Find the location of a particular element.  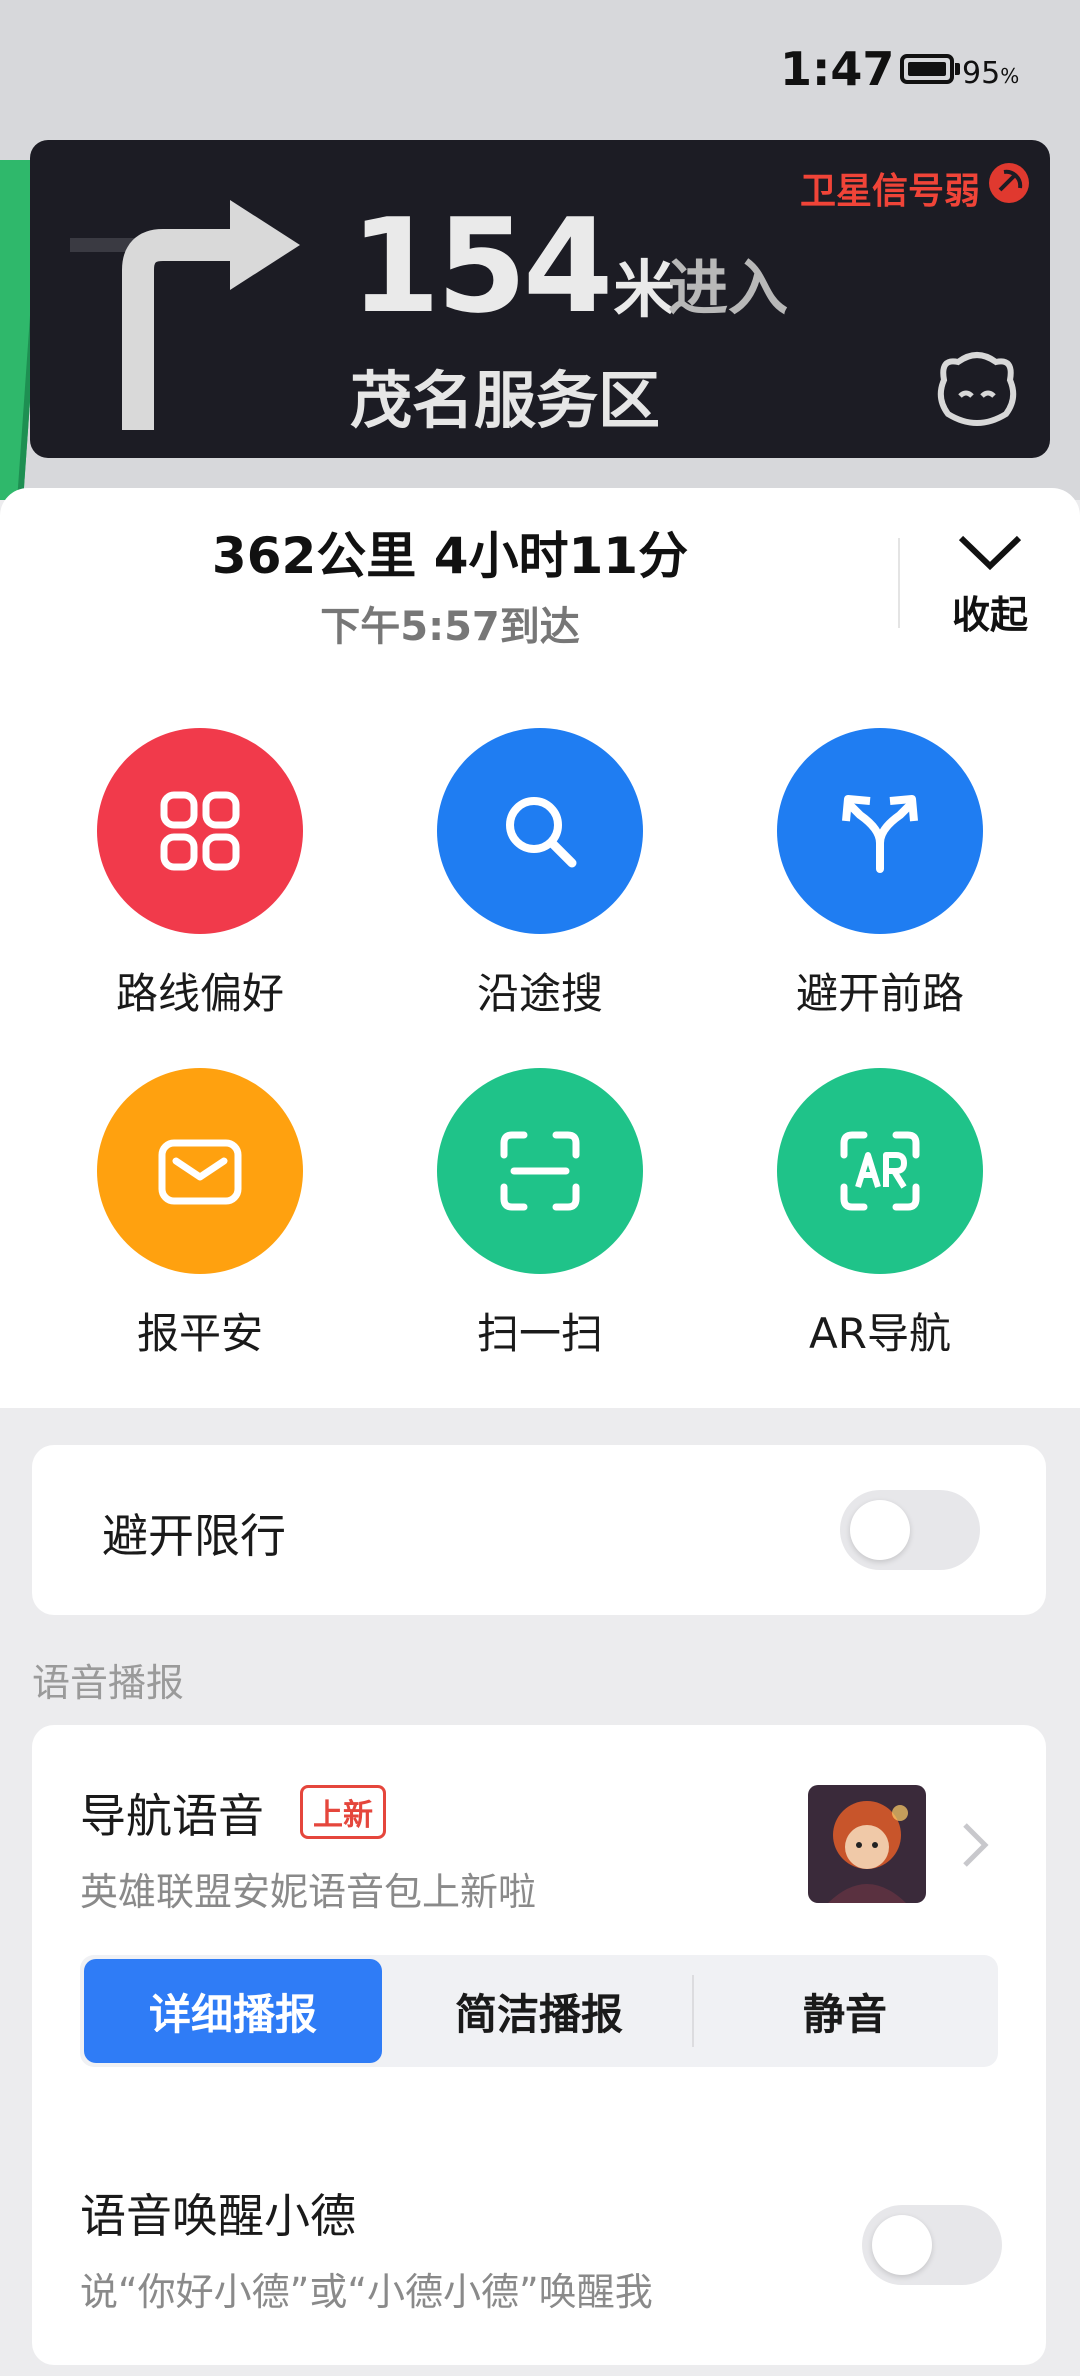

voice-section-title: 语音播报 is located at coordinates (108, 1683).